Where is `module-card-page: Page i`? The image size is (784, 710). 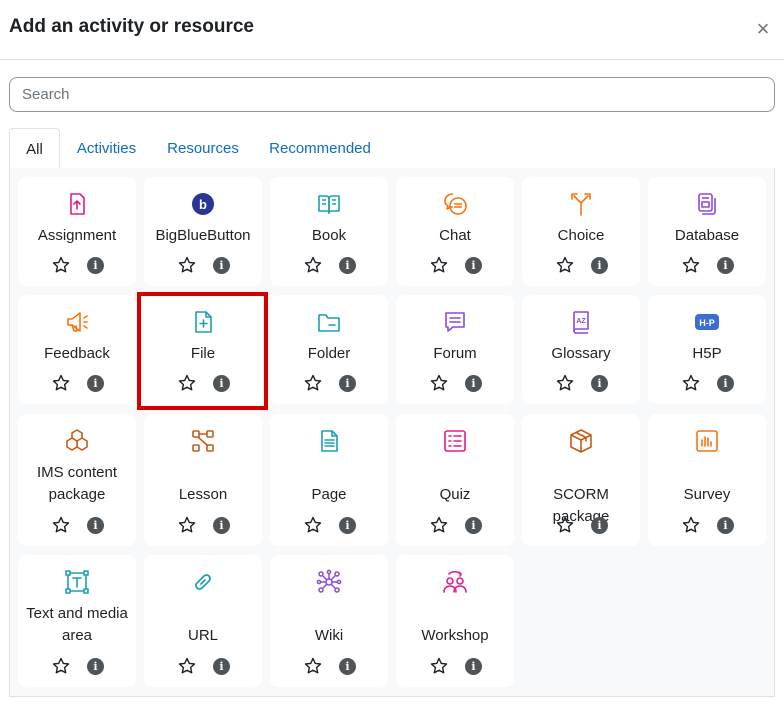
module-card-page: Page i is located at coordinates (329, 480).